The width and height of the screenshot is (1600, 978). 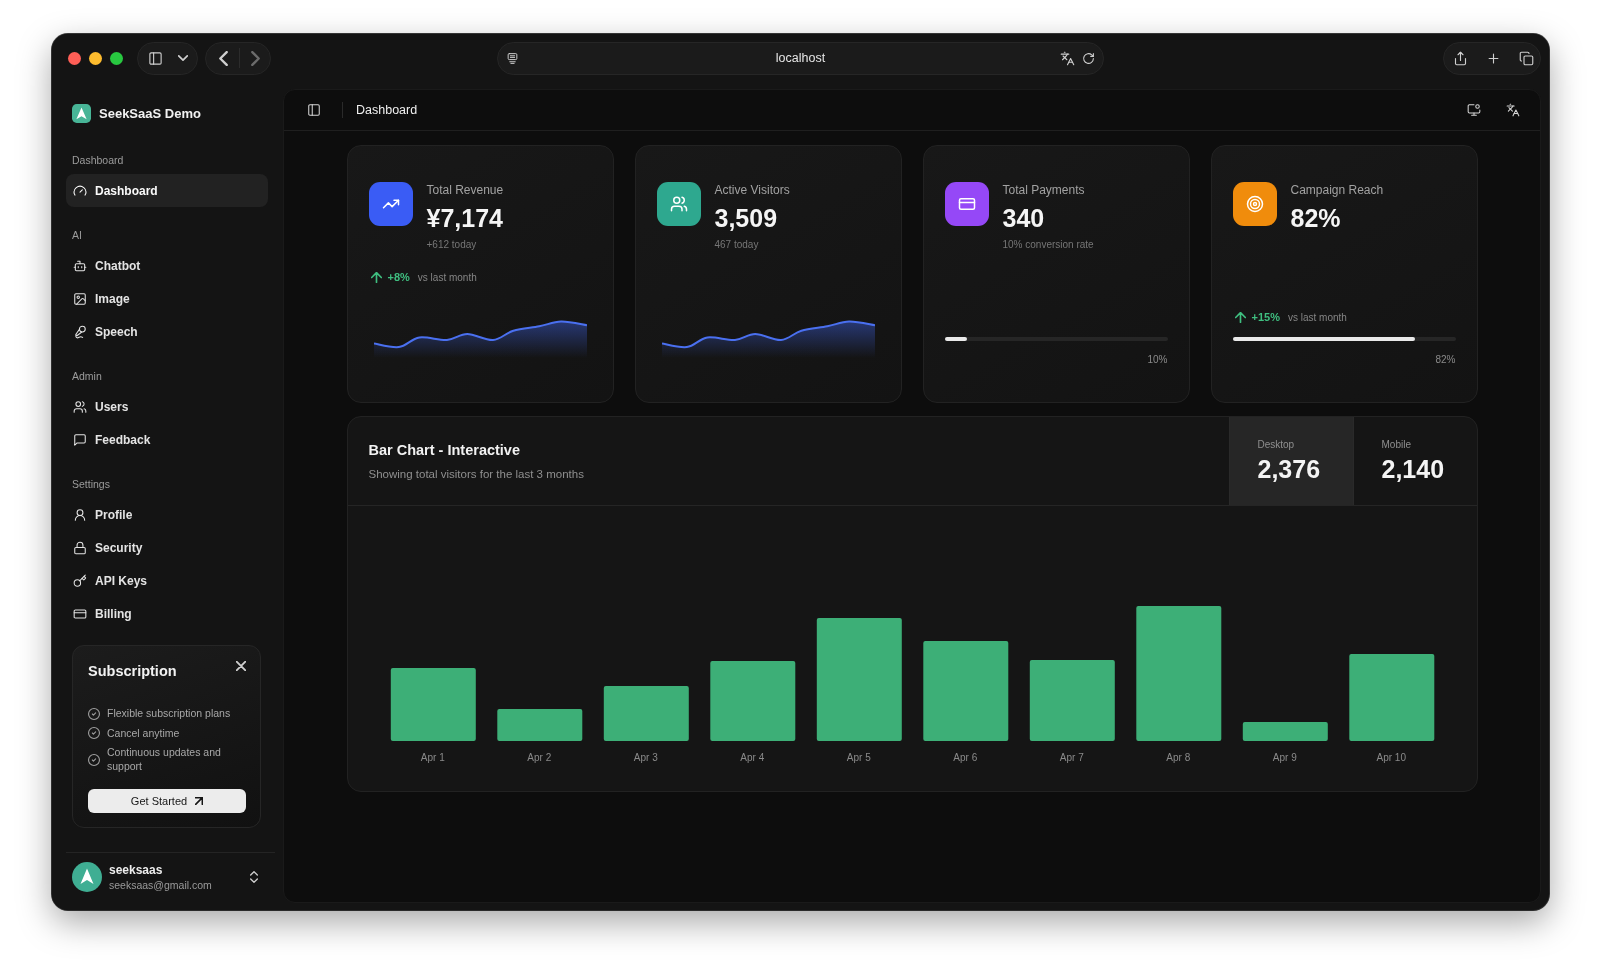 What do you see at coordinates (746, 218) in the screenshot?
I see `stat-value: 3,509` at bounding box center [746, 218].